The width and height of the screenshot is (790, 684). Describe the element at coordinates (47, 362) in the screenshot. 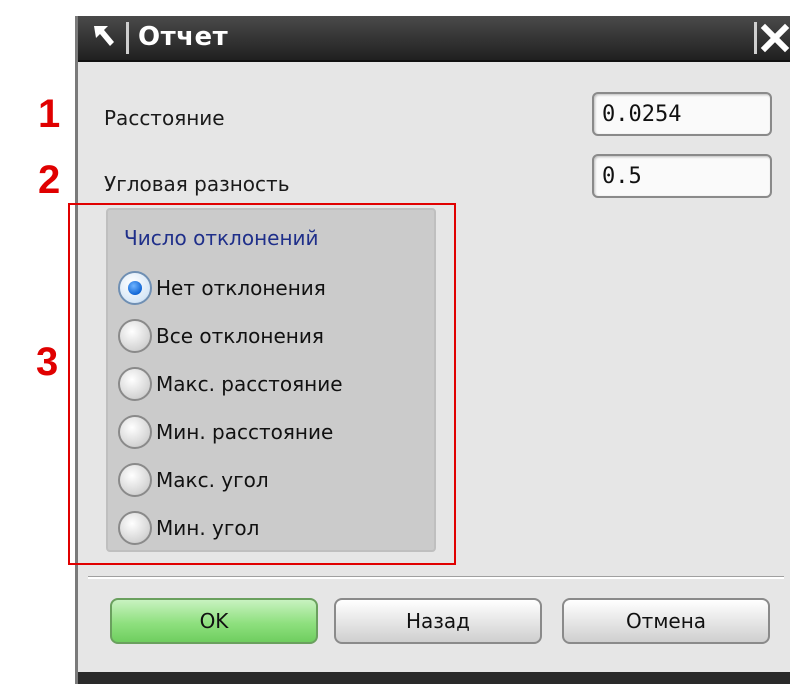

I see `annotation-number-3: 3` at that location.